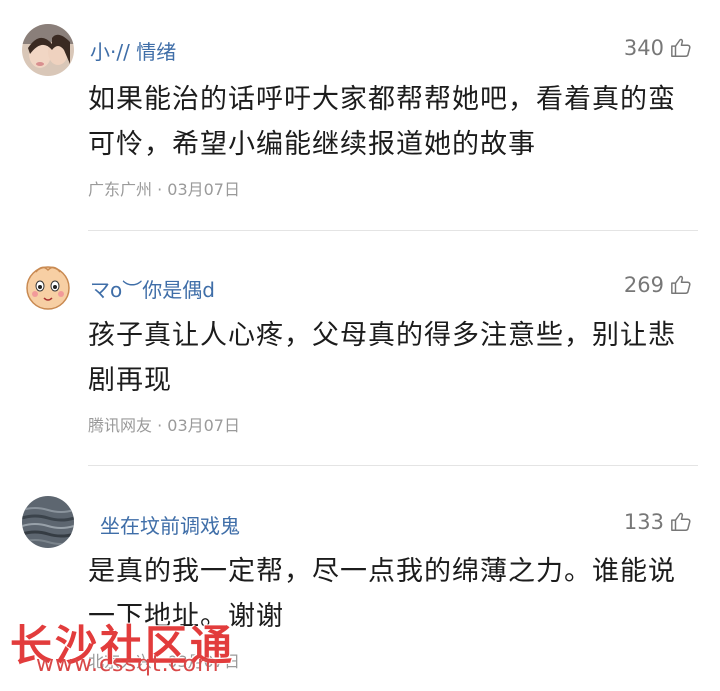  I want to click on watermark-url: www.cssqt.com, so click(128, 664).